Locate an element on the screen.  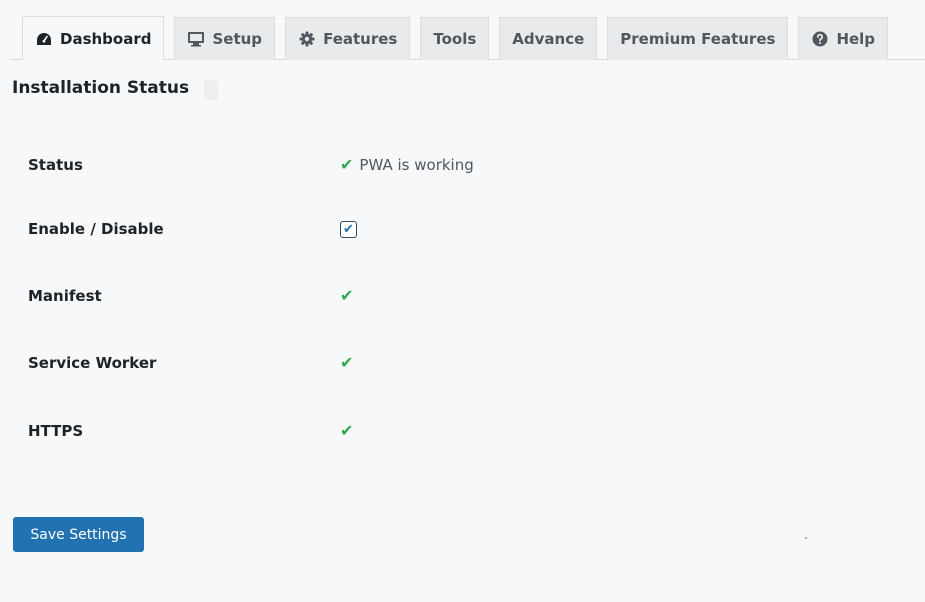
enable-checkbox: ✔ is located at coordinates (348, 229).